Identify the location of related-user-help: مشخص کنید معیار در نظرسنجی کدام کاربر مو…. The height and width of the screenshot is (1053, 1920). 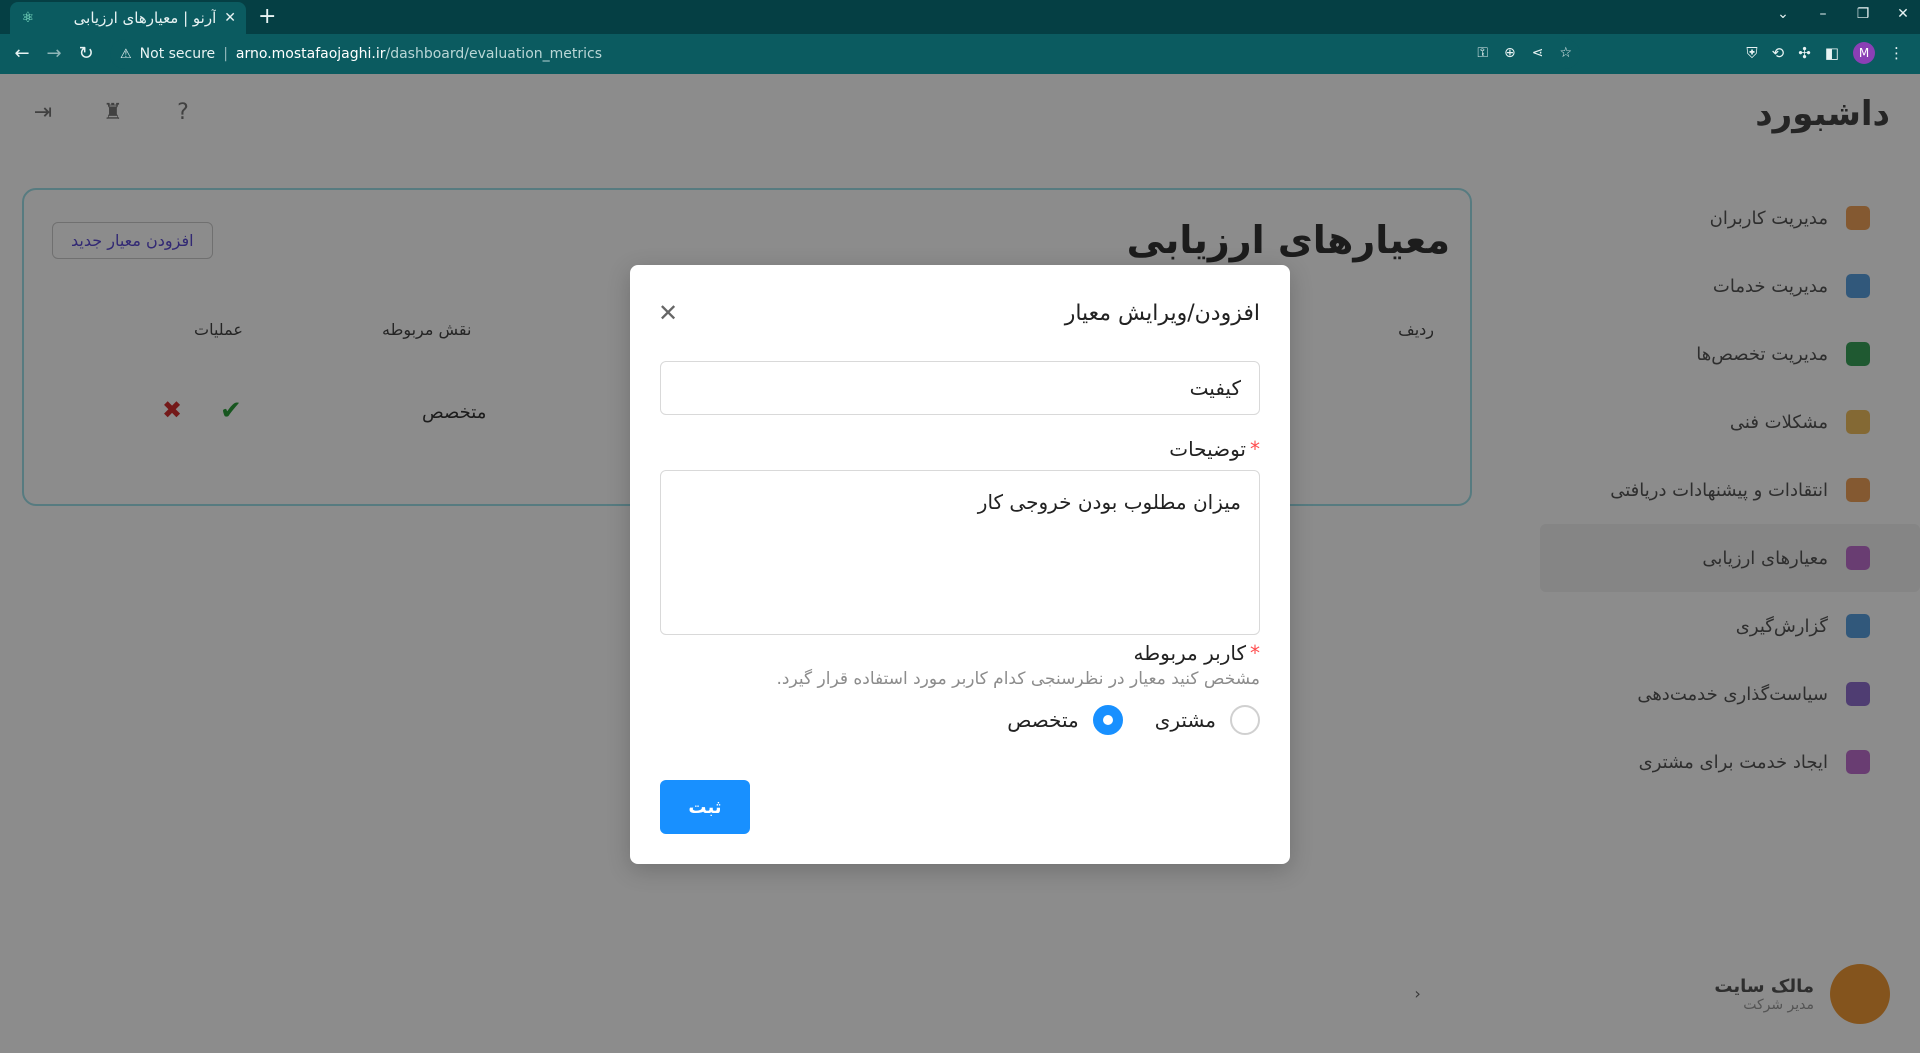
(1018, 679).